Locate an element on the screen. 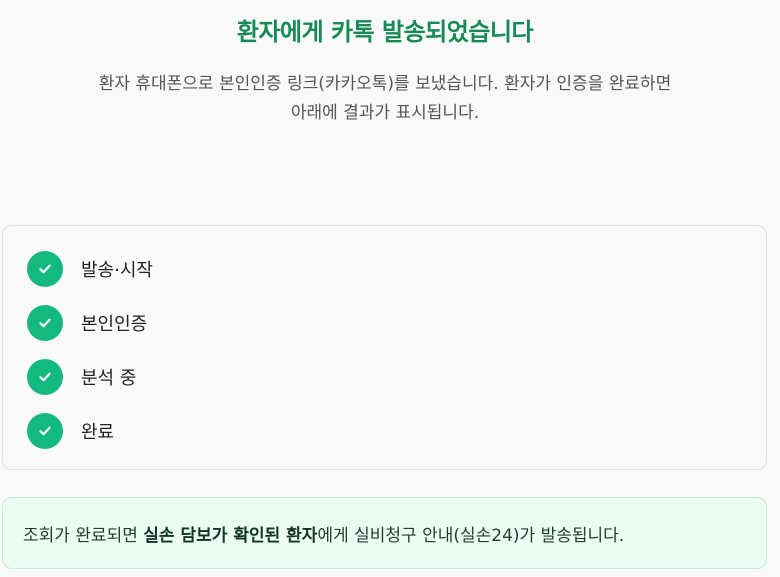  notice-prefix: 조회가 완료되면 is located at coordinates (83, 535).